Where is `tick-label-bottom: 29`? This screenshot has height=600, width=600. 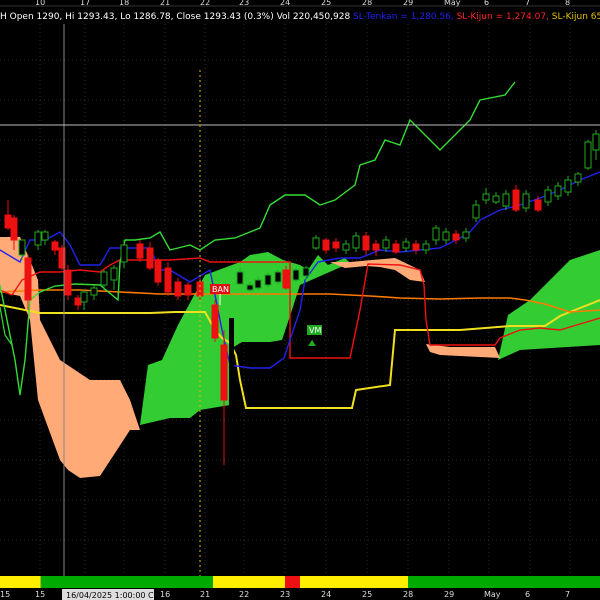 tick-label-bottom: 29 is located at coordinates (449, 594).